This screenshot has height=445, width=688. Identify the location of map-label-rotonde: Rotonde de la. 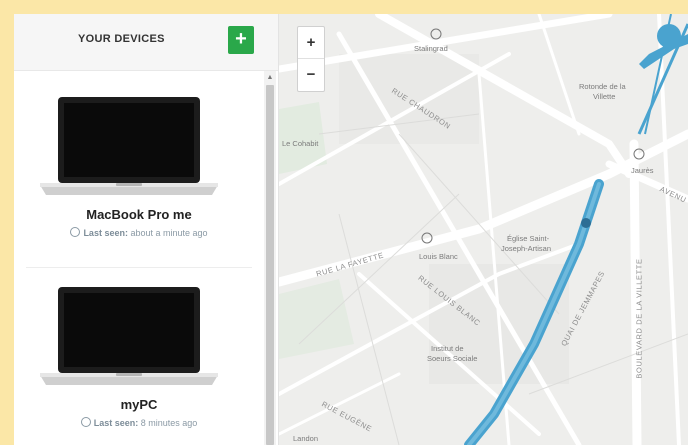
(602, 86).